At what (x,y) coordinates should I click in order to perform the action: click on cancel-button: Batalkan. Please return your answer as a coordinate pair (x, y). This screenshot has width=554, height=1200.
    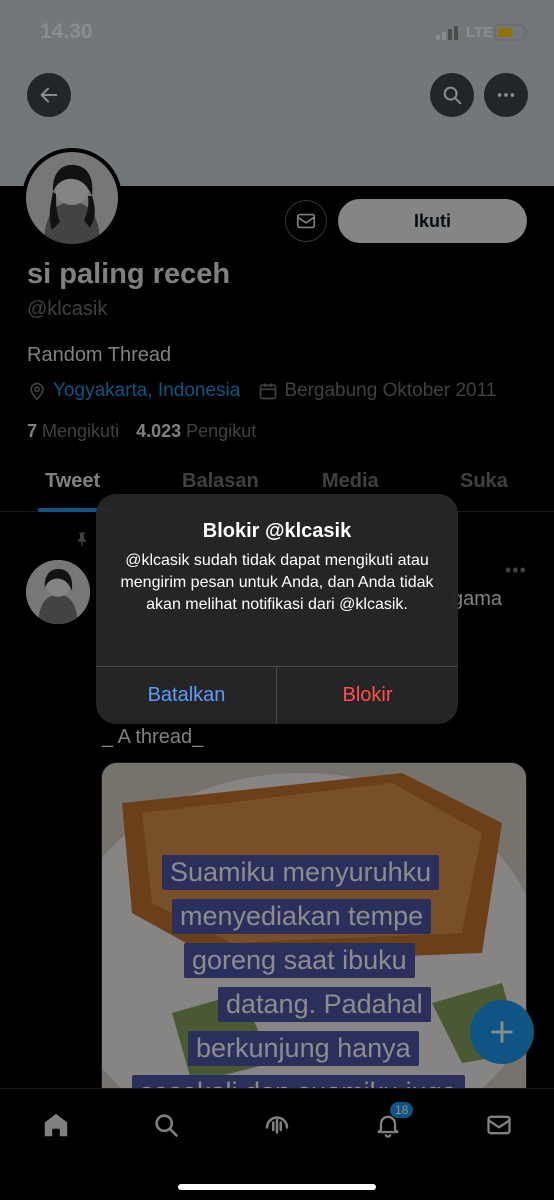
    Looking at the image, I should click on (186, 695).